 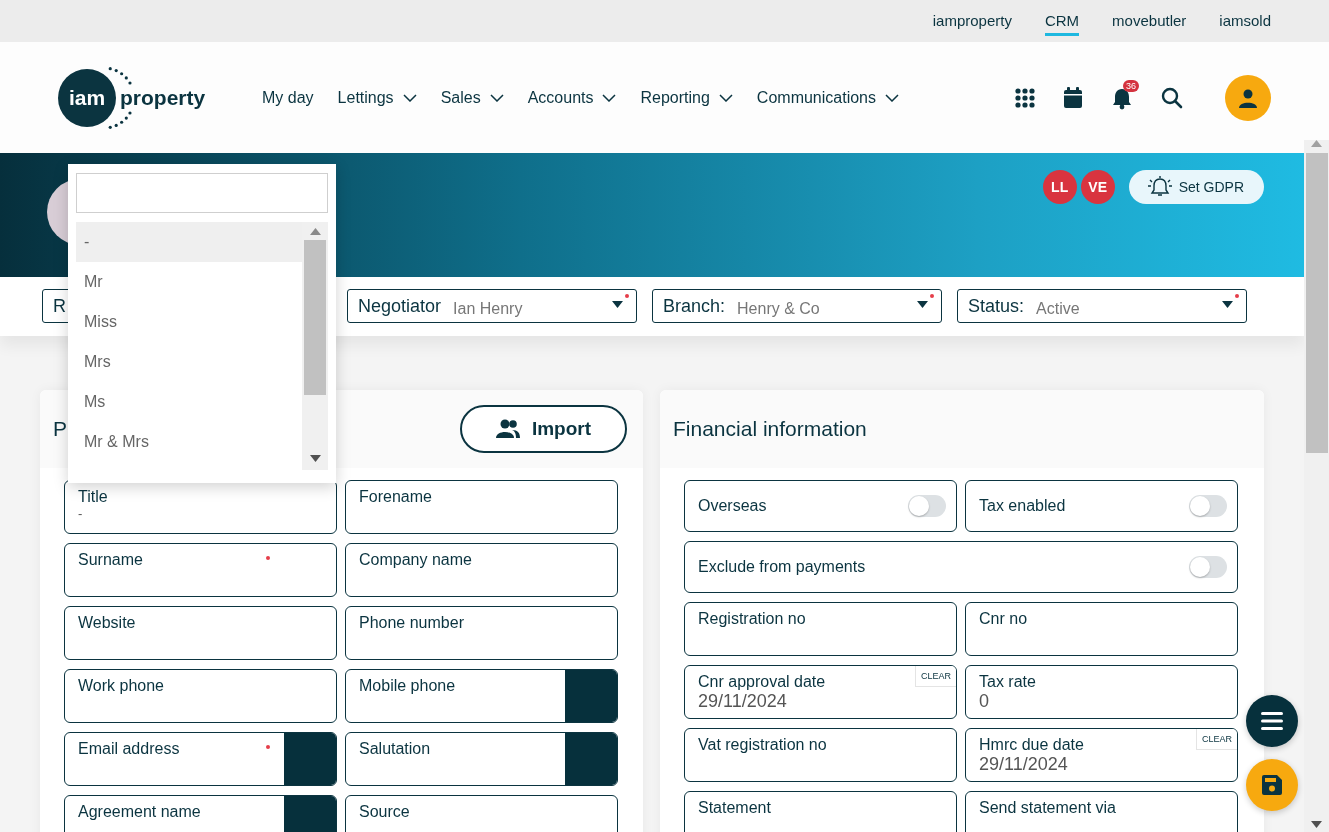 What do you see at coordinates (820, 755) in the screenshot?
I see `input-field: Vat registration no` at bounding box center [820, 755].